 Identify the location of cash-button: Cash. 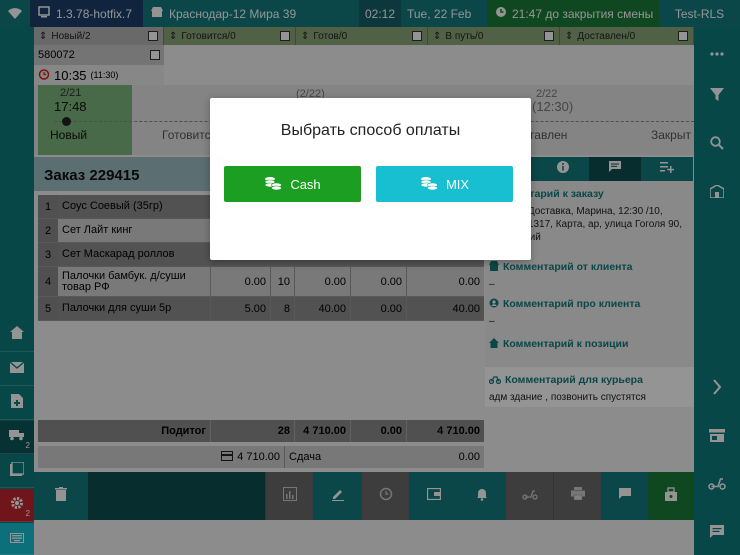
(292, 184).